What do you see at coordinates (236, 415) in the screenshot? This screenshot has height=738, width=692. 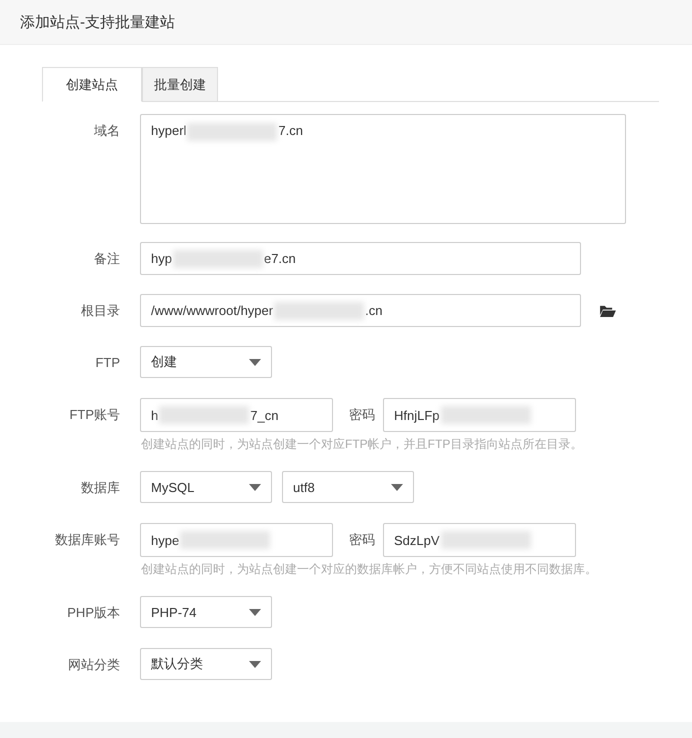 I see `input-field: h 7_cn` at bounding box center [236, 415].